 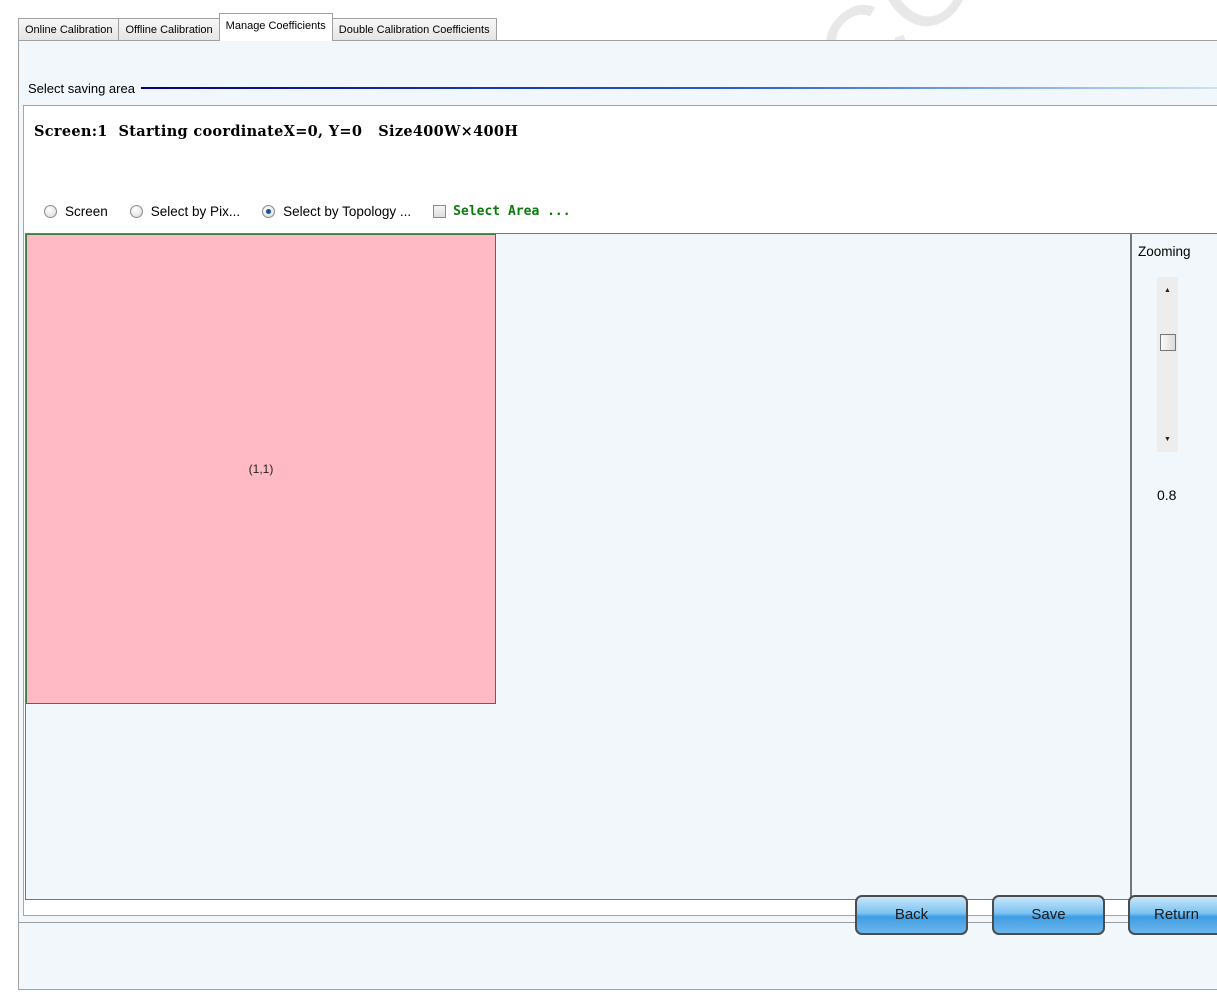 What do you see at coordinates (1167, 290) in the screenshot?
I see `triangle-up-icon: ▲` at bounding box center [1167, 290].